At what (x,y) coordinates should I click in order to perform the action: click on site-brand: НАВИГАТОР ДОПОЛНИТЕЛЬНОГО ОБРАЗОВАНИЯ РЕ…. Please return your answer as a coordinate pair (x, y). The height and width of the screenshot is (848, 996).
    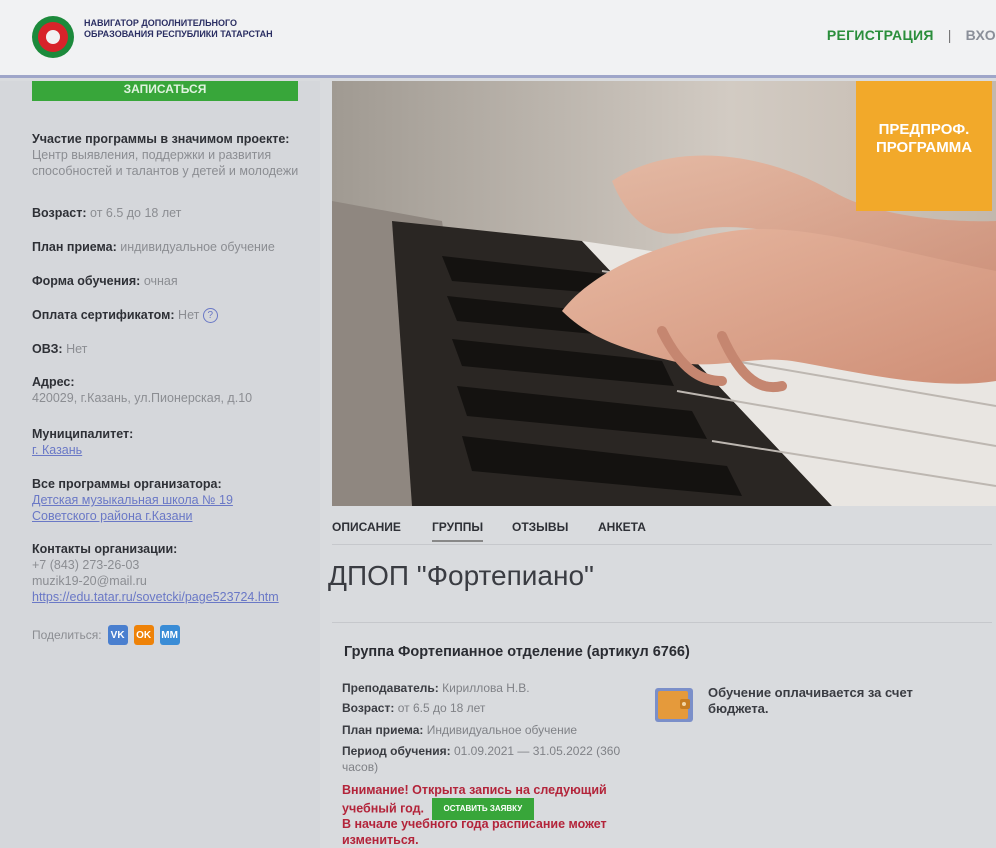
    Looking at the image, I should click on (184, 29).